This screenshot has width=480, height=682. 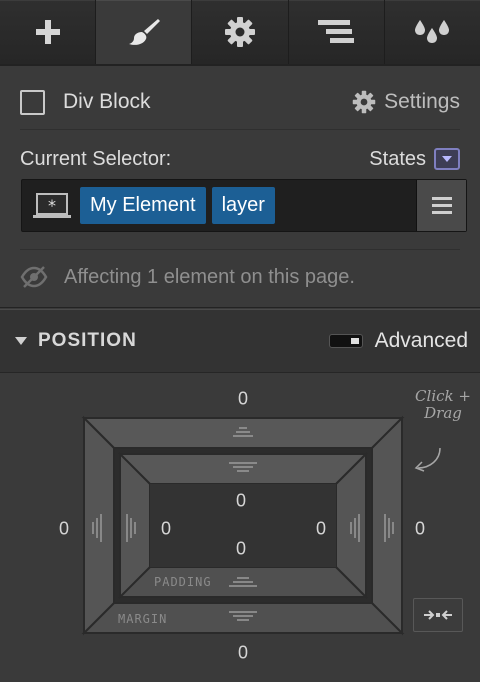 I want to click on link-values-button, so click(x=438, y=615).